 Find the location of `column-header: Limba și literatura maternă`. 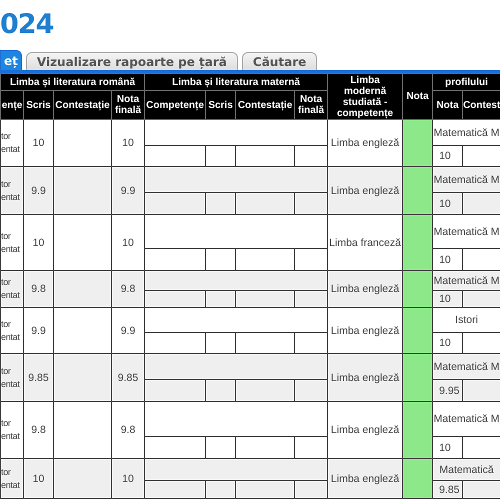

column-header: Limba și literatura maternă is located at coordinates (236, 82).